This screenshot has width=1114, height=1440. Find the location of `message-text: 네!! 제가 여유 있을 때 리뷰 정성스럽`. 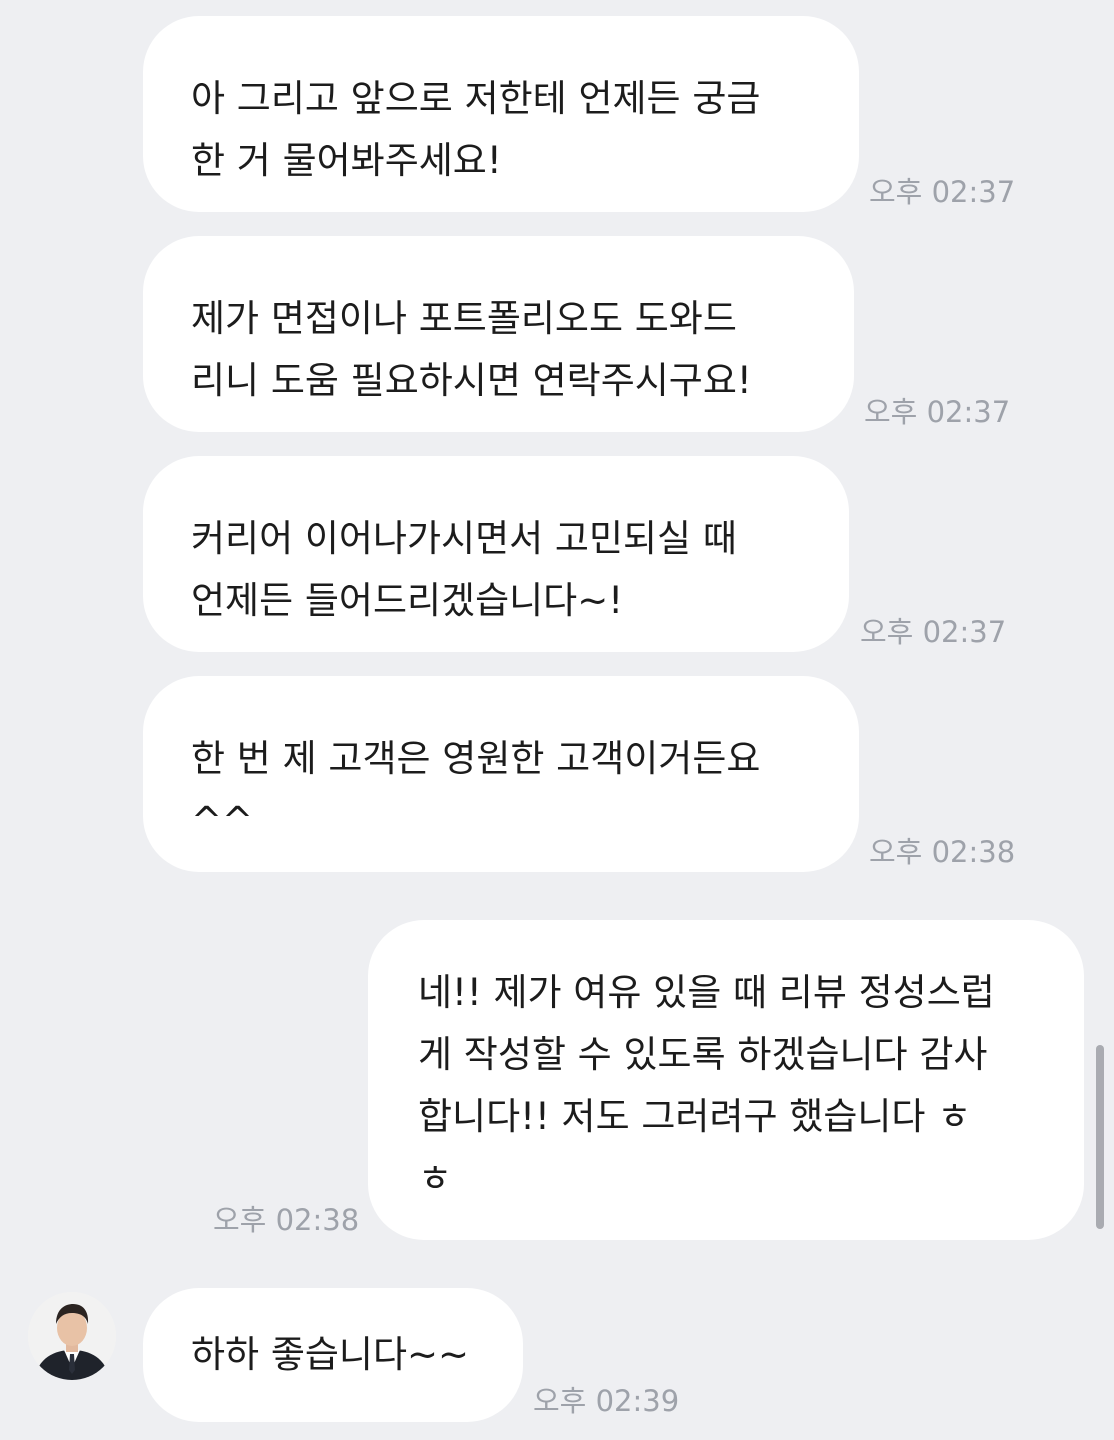

message-text: 네!! 제가 여유 있을 때 리뷰 정성스럽 is located at coordinates (706, 992).